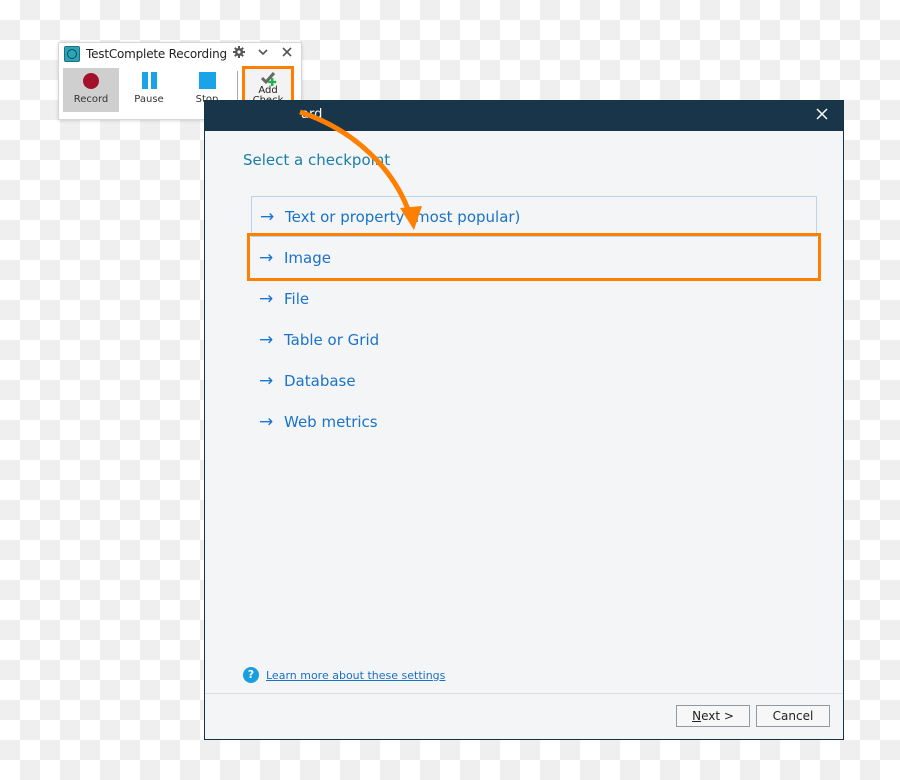  What do you see at coordinates (717, 716) in the screenshot?
I see `next-label: ext >` at bounding box center [717, 716].